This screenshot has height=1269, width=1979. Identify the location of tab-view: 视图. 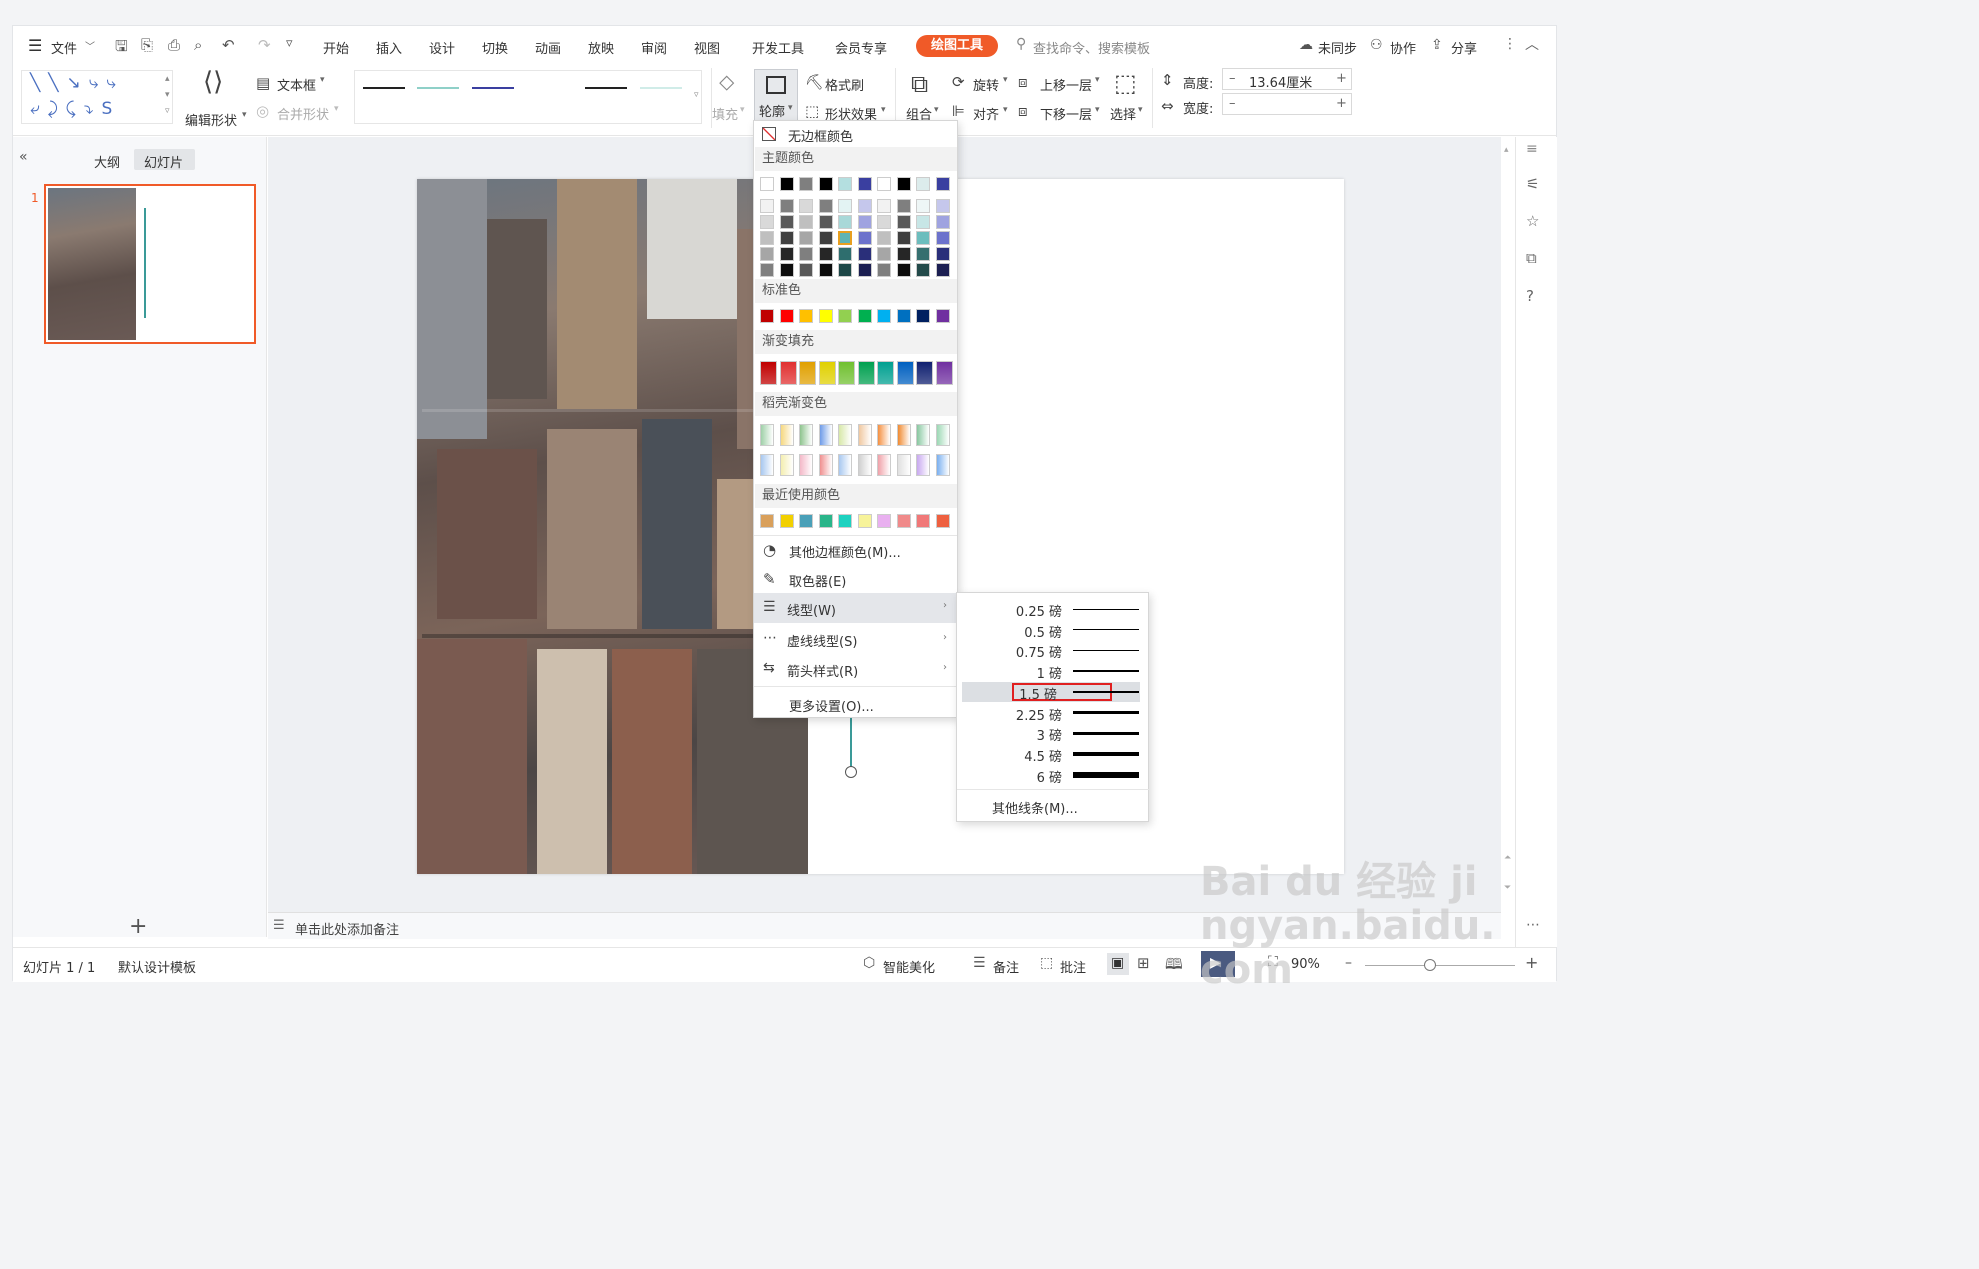
(707, 47).